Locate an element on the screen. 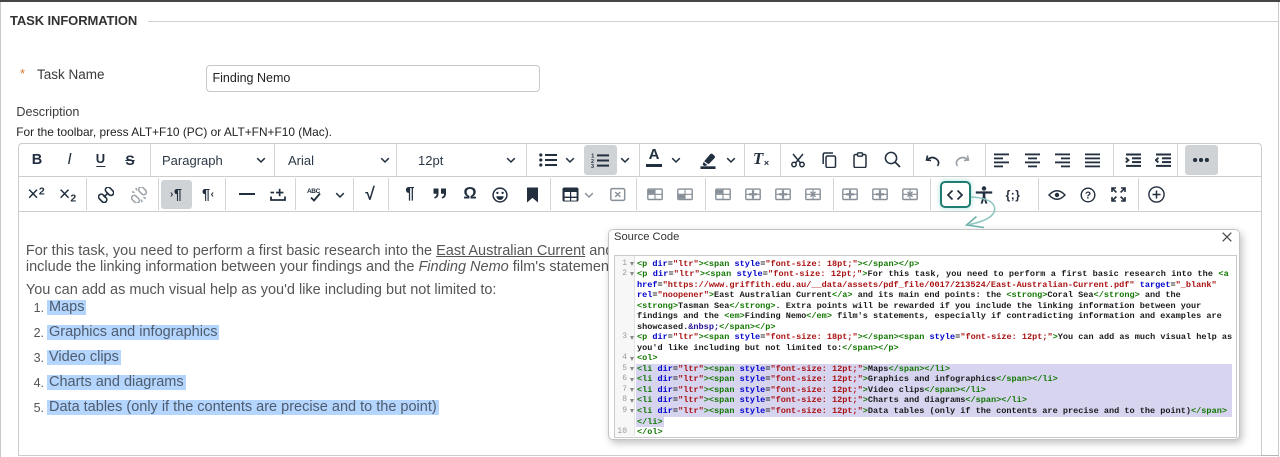 Image resolution: width=1280 pixels, height=457 pixels. svg-text: 3 is located at coordinates (592, 166).